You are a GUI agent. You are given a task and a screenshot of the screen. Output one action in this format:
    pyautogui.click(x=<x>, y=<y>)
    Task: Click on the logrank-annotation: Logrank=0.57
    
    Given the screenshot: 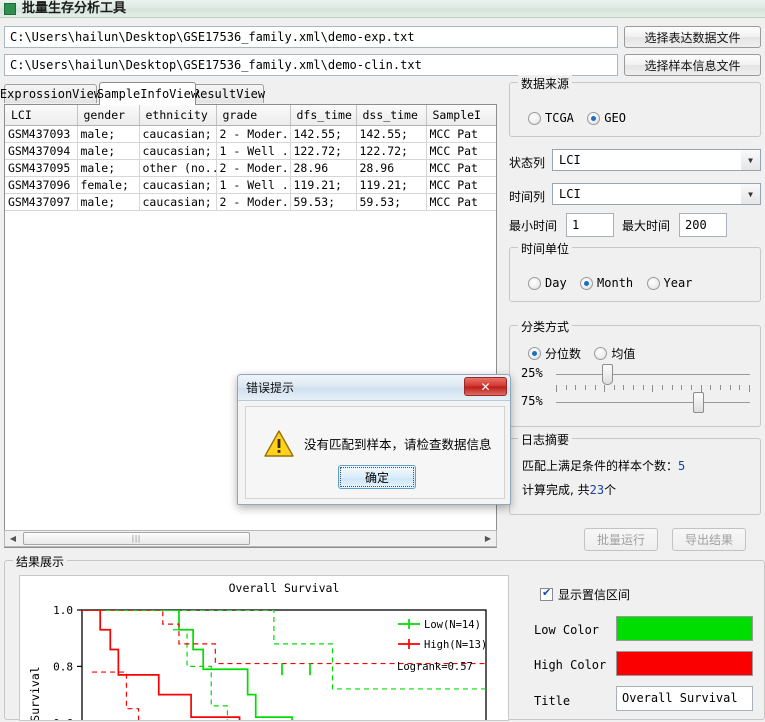 What is the action you would take?
    pyautogui.click(x=435, y=667)
    